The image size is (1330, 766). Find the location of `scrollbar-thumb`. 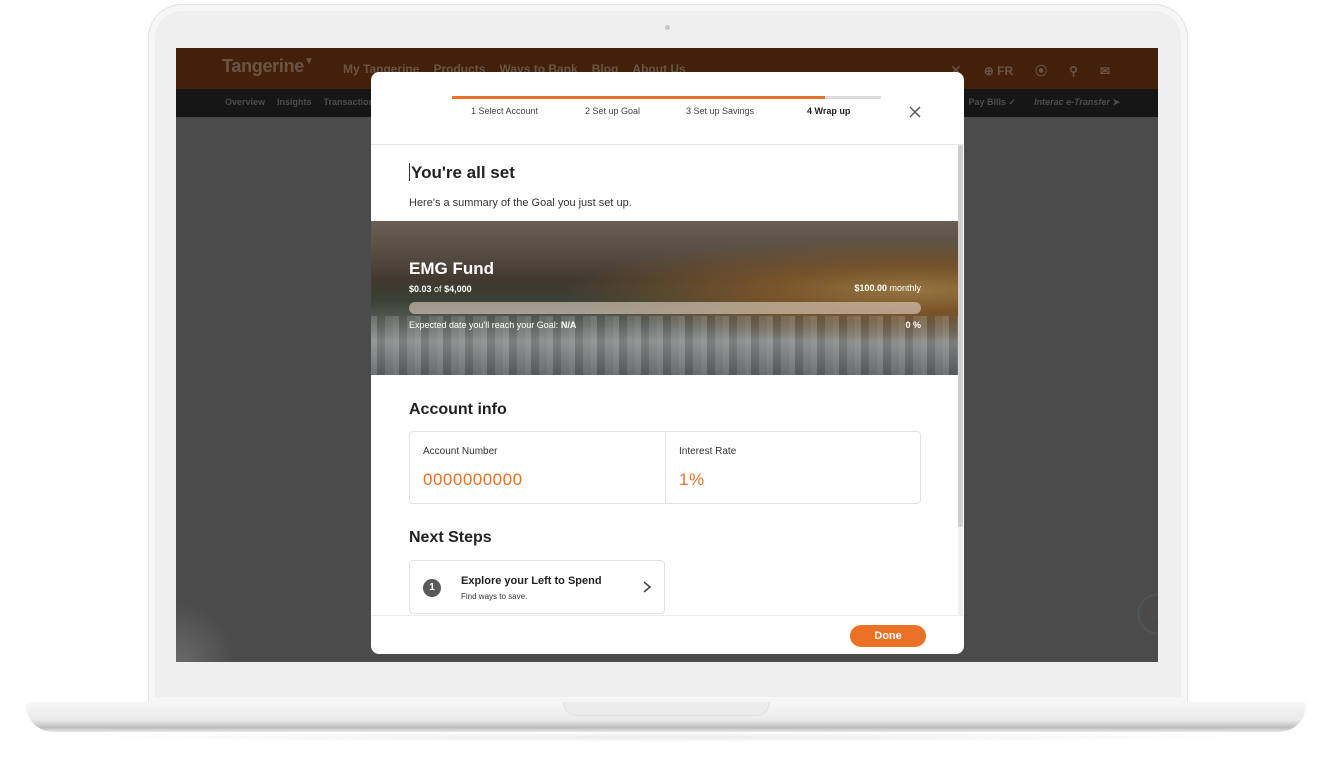

scrollbar-thumb is located at coordinates (960, 336).